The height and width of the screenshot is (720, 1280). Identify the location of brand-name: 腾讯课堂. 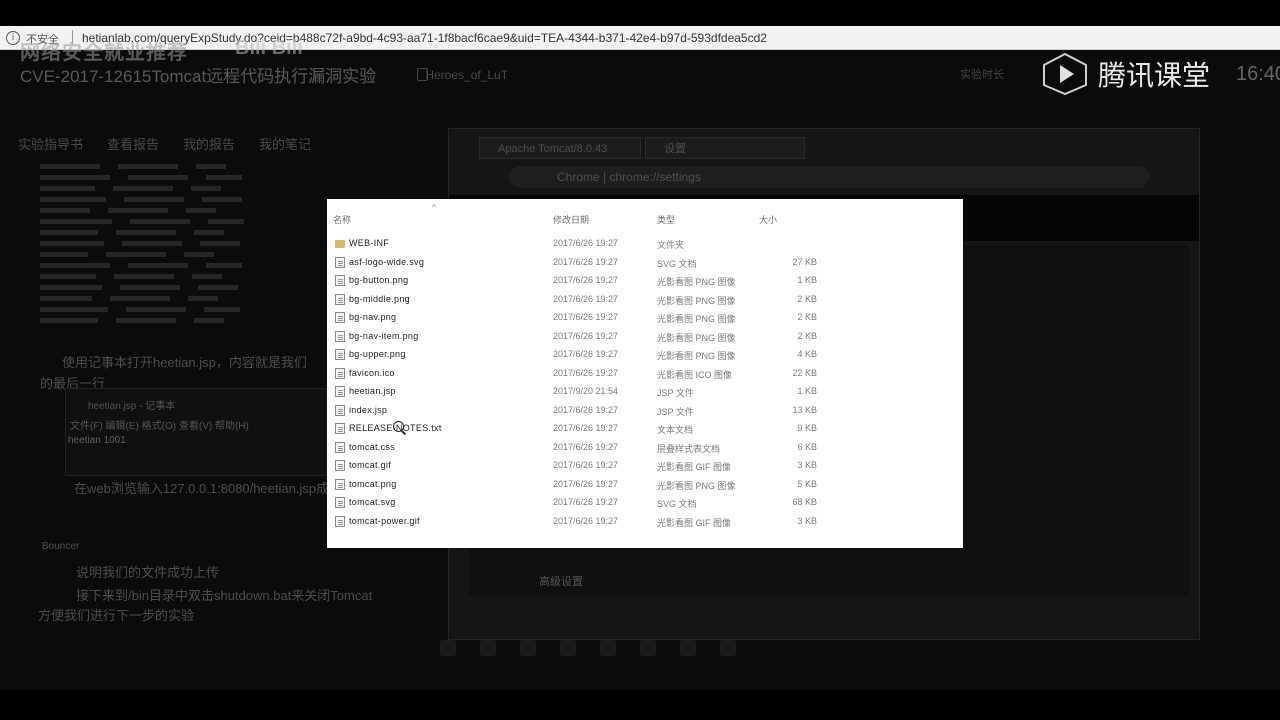
(1154, 75).